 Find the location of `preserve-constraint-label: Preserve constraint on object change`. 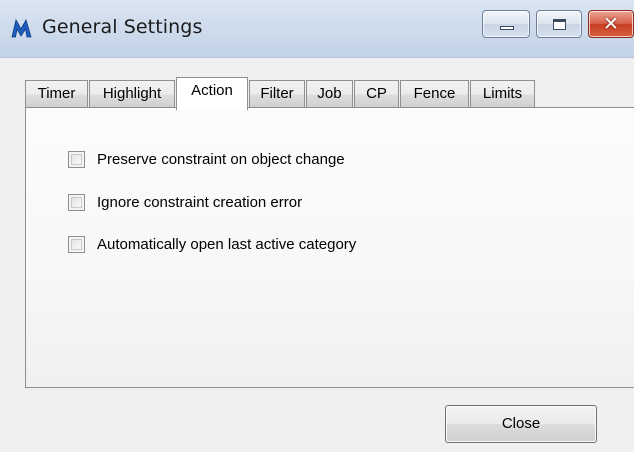

preserve-constraint-label: Preserve constraint on object change is located at coordinates (221, 160).